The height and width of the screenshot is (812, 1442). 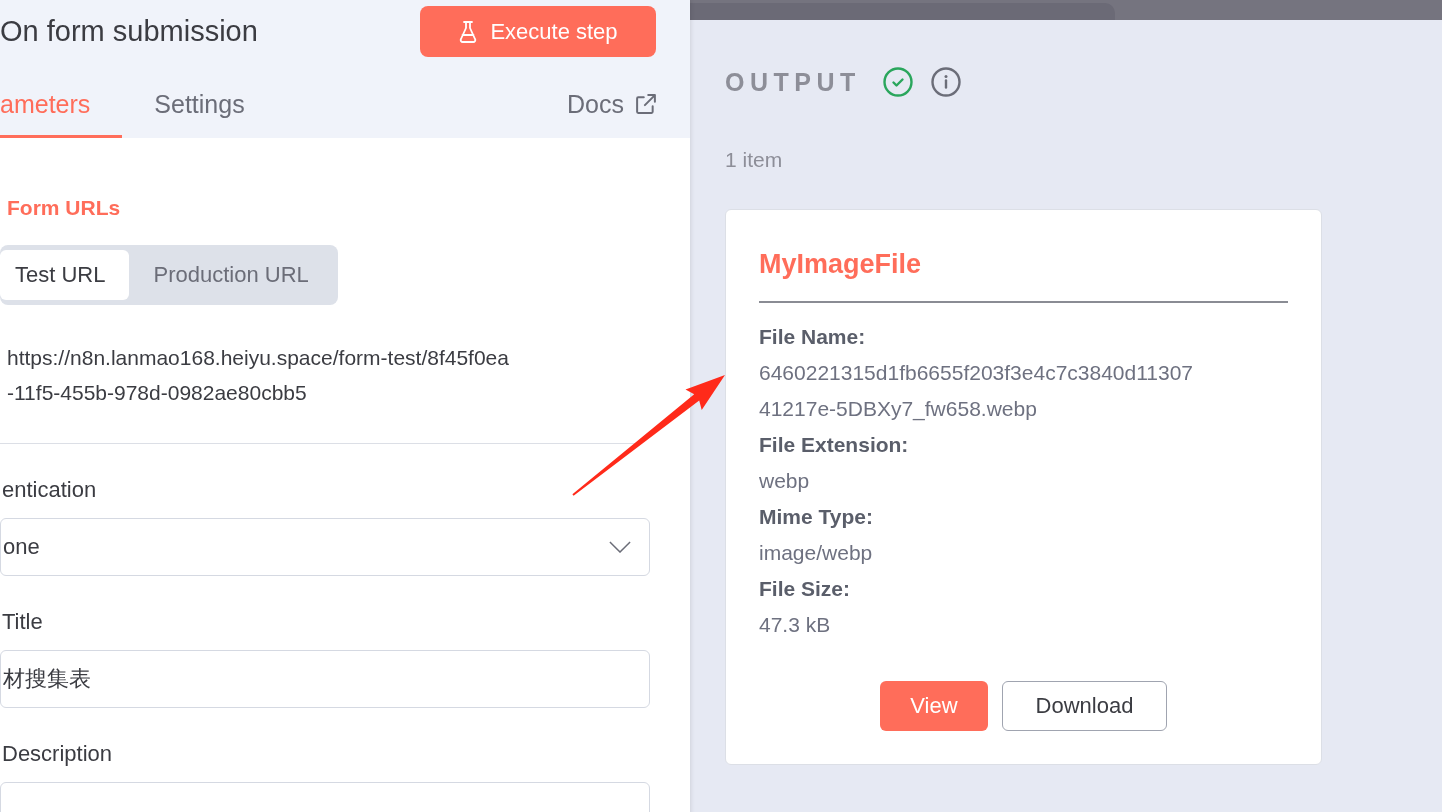 I want to click on flask-icon, so click(x=468, y=31).